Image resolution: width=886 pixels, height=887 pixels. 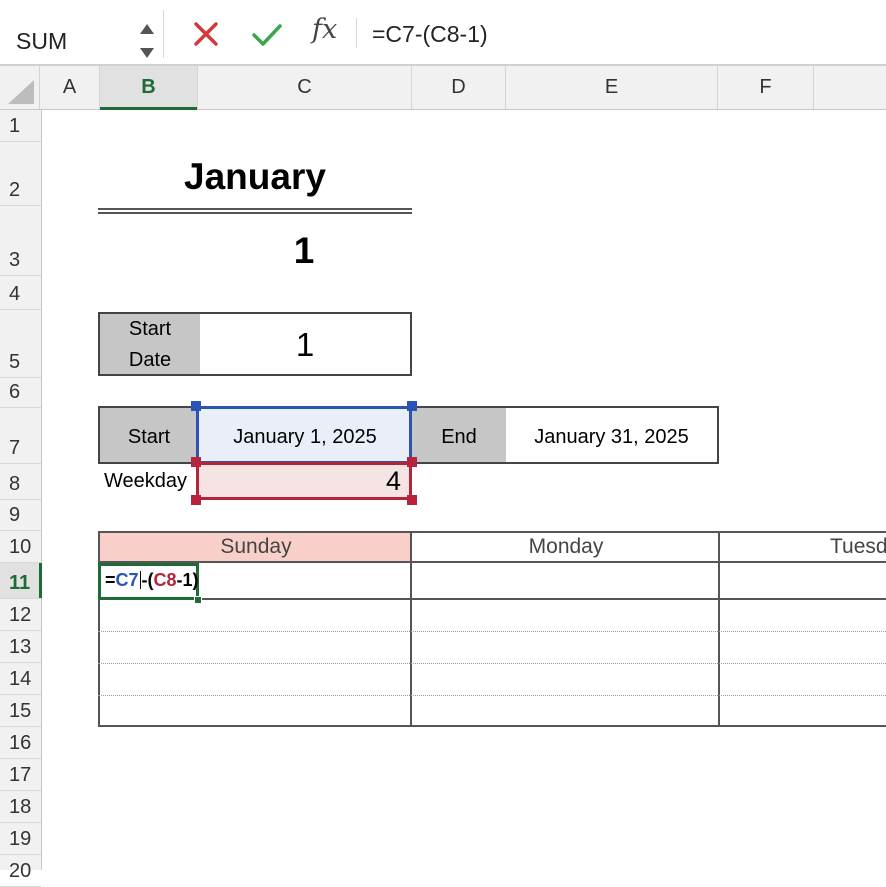 What do you see at coordinates (766, 87) in the screenshot?
I see `column-header-f: F` at bounding box center [766, 87].